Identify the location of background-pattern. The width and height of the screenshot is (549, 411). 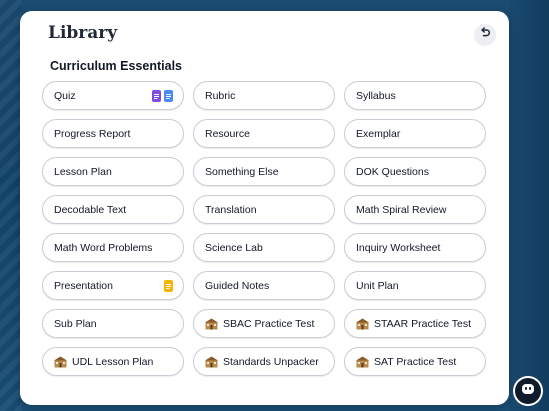
(11, 205).